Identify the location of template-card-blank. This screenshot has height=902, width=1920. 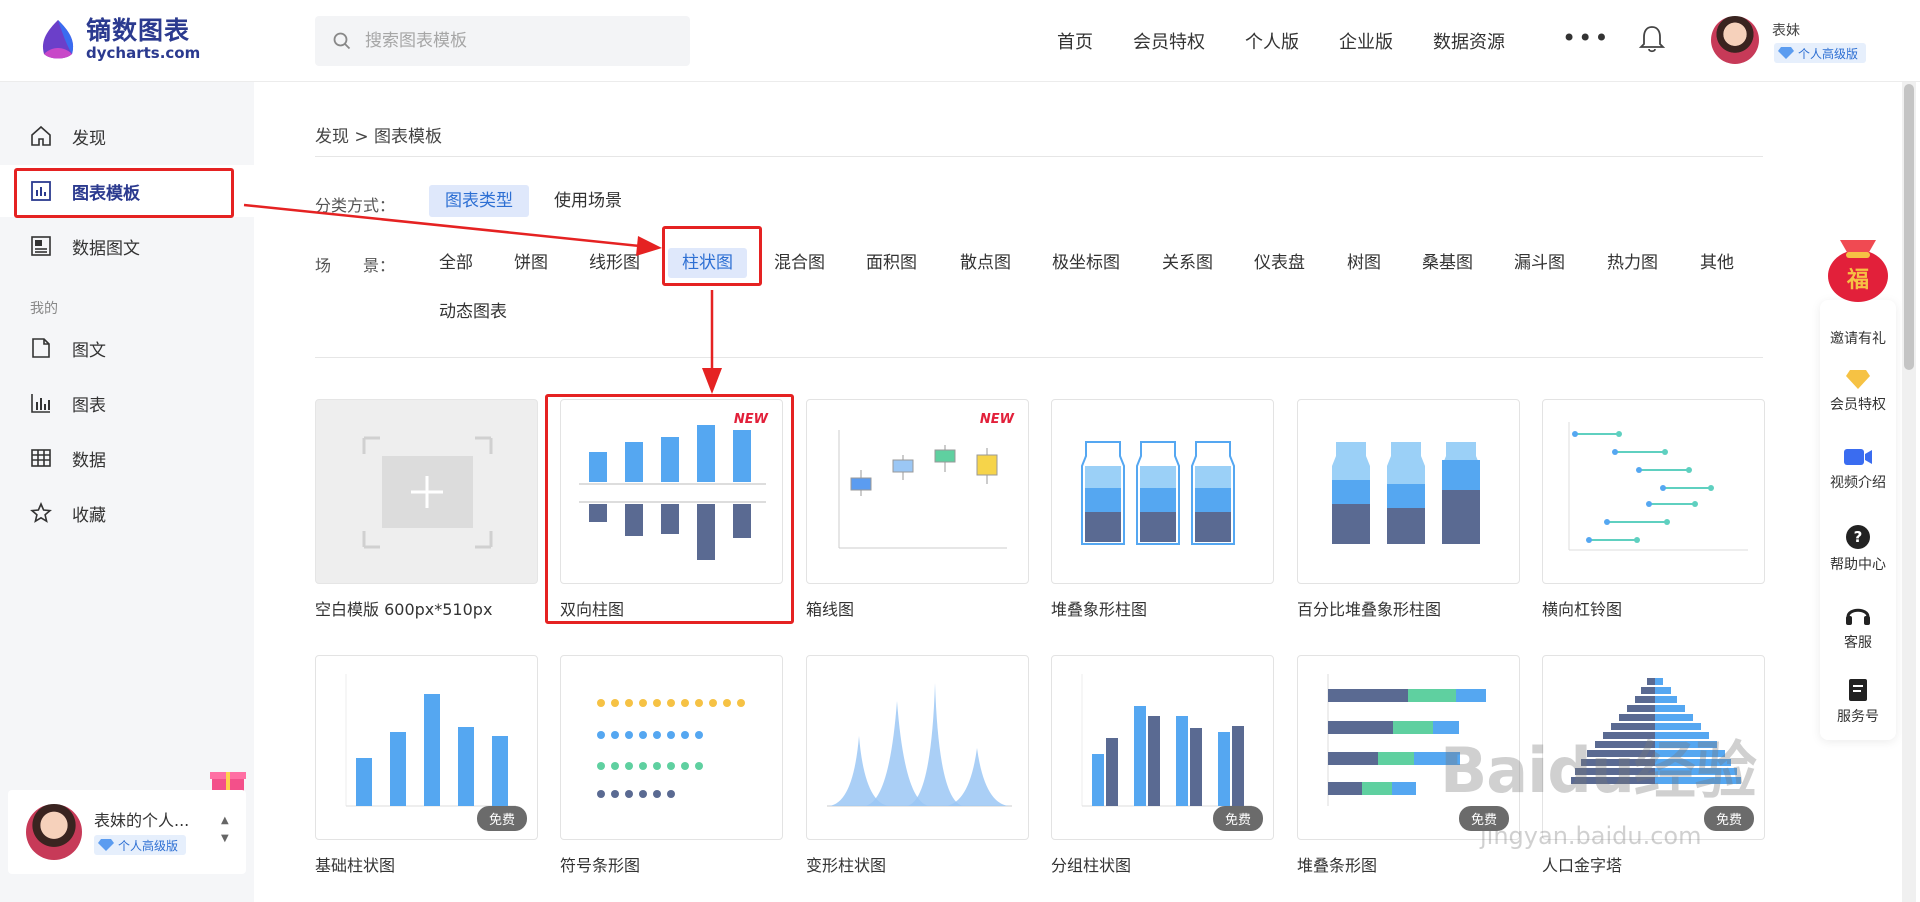
(426, 491).